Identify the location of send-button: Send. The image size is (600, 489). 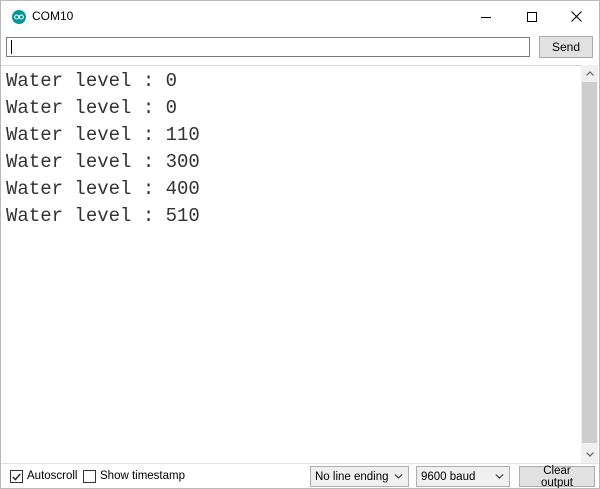
(566, 47).